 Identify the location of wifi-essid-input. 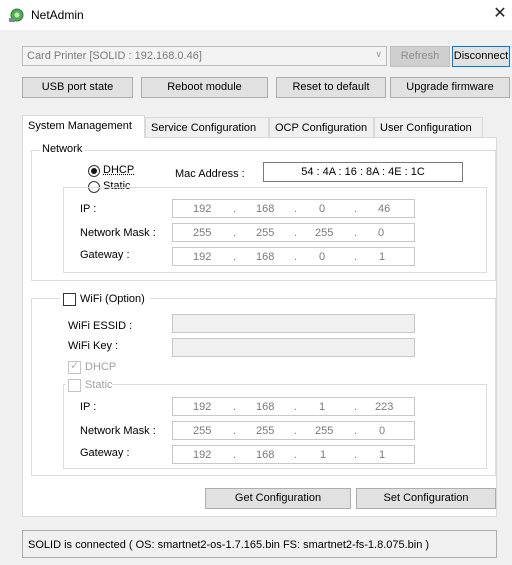
(293, 323).